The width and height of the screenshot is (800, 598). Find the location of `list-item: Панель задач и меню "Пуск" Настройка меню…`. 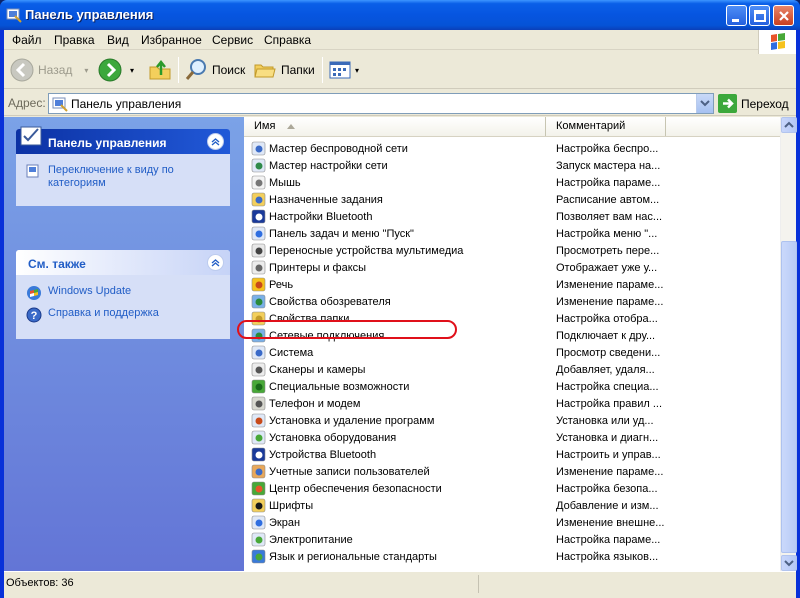

list-item: Панель задач и меню "Пуск" Настройка меню… is located at coordinates (512, 234).